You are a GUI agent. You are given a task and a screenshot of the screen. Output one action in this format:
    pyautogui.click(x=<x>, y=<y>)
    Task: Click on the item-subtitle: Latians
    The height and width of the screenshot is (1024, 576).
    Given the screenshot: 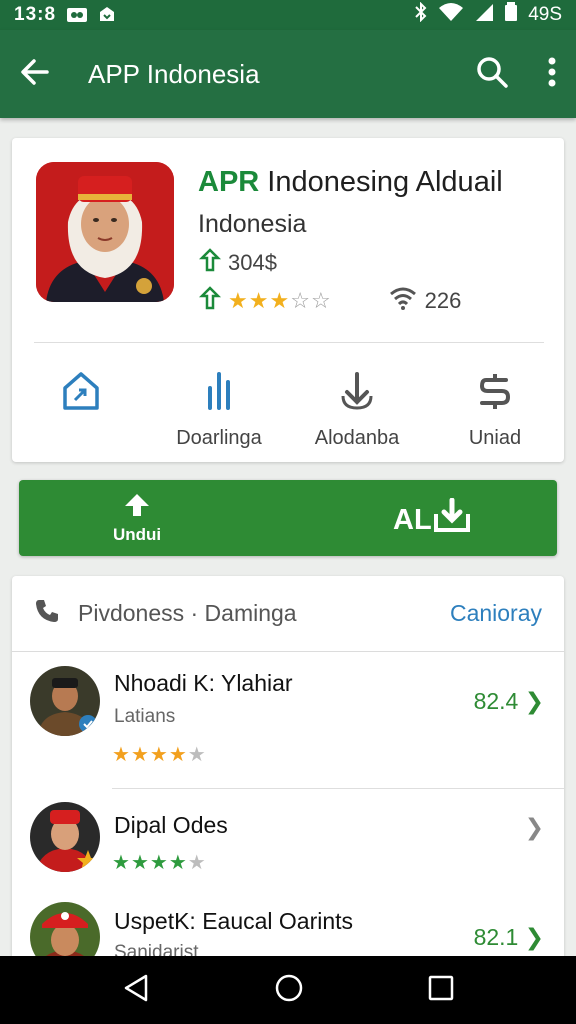 What is the action you would take?
    pyautogui.click(x=145, y=716)
    